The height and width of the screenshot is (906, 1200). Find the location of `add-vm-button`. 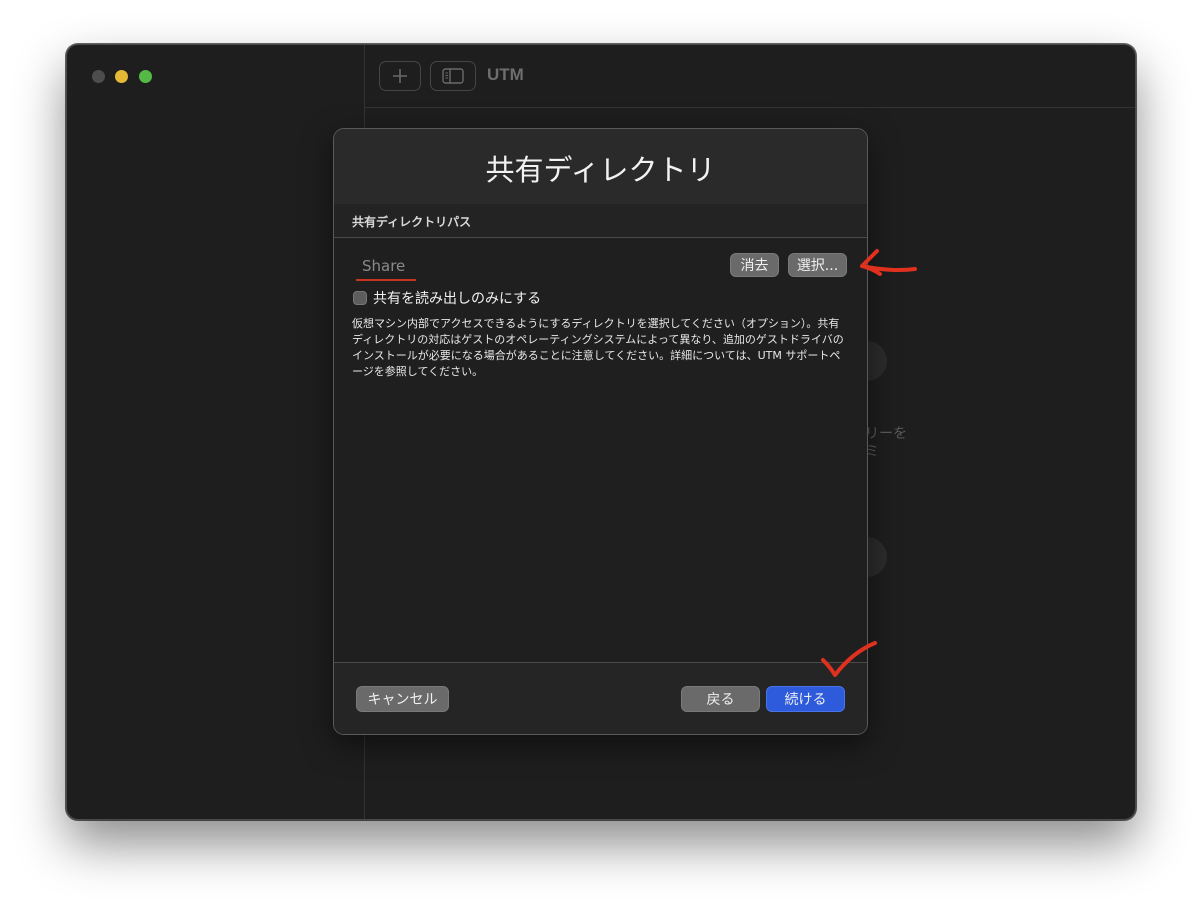

add-vm-button is located at coordinates (400, 76).